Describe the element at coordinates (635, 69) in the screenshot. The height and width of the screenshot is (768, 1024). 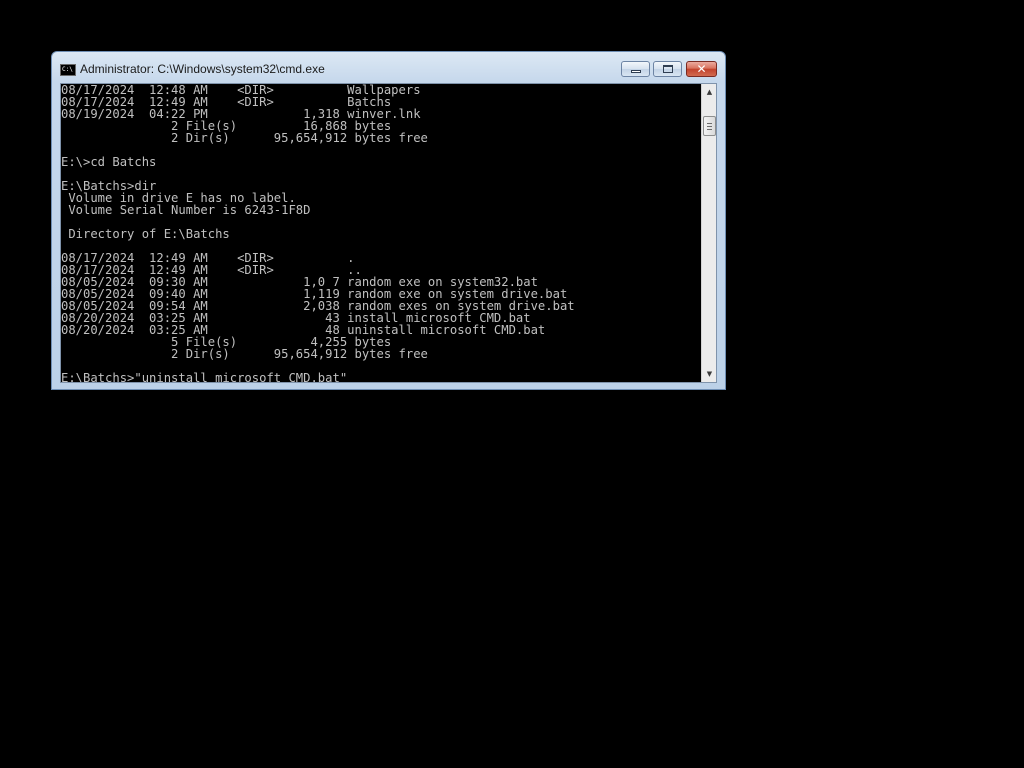
I see `minimize-button` at that location.